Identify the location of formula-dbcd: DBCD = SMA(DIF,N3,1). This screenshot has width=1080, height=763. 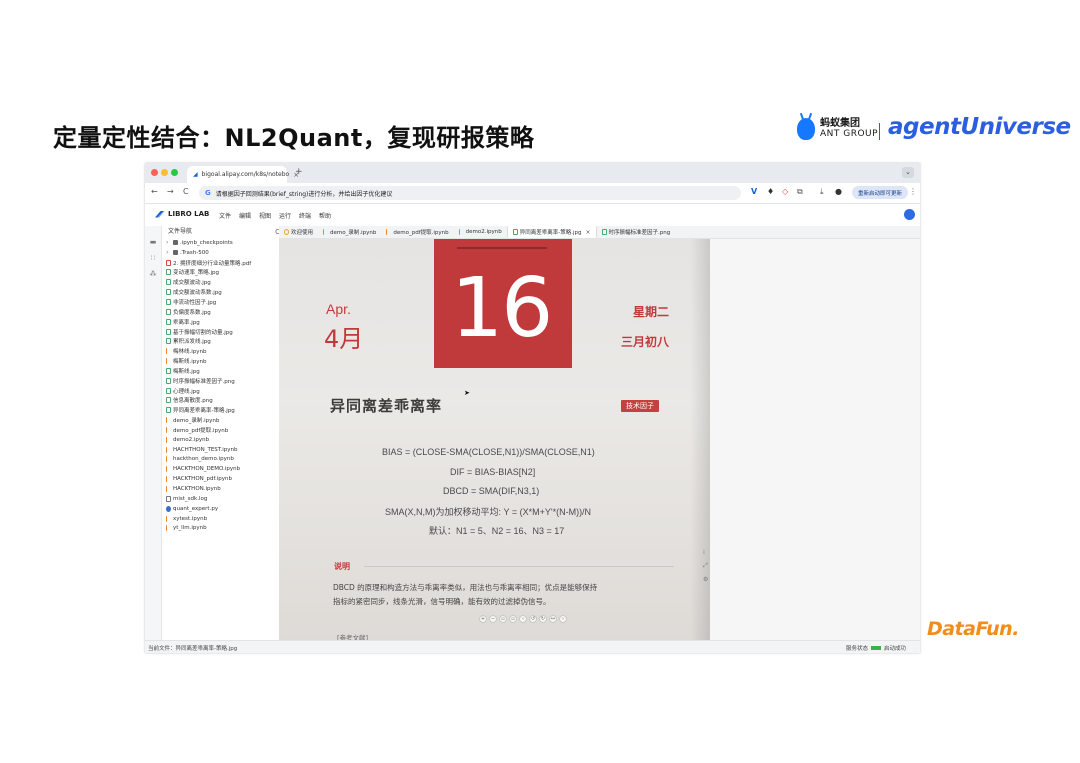
(491, 491).